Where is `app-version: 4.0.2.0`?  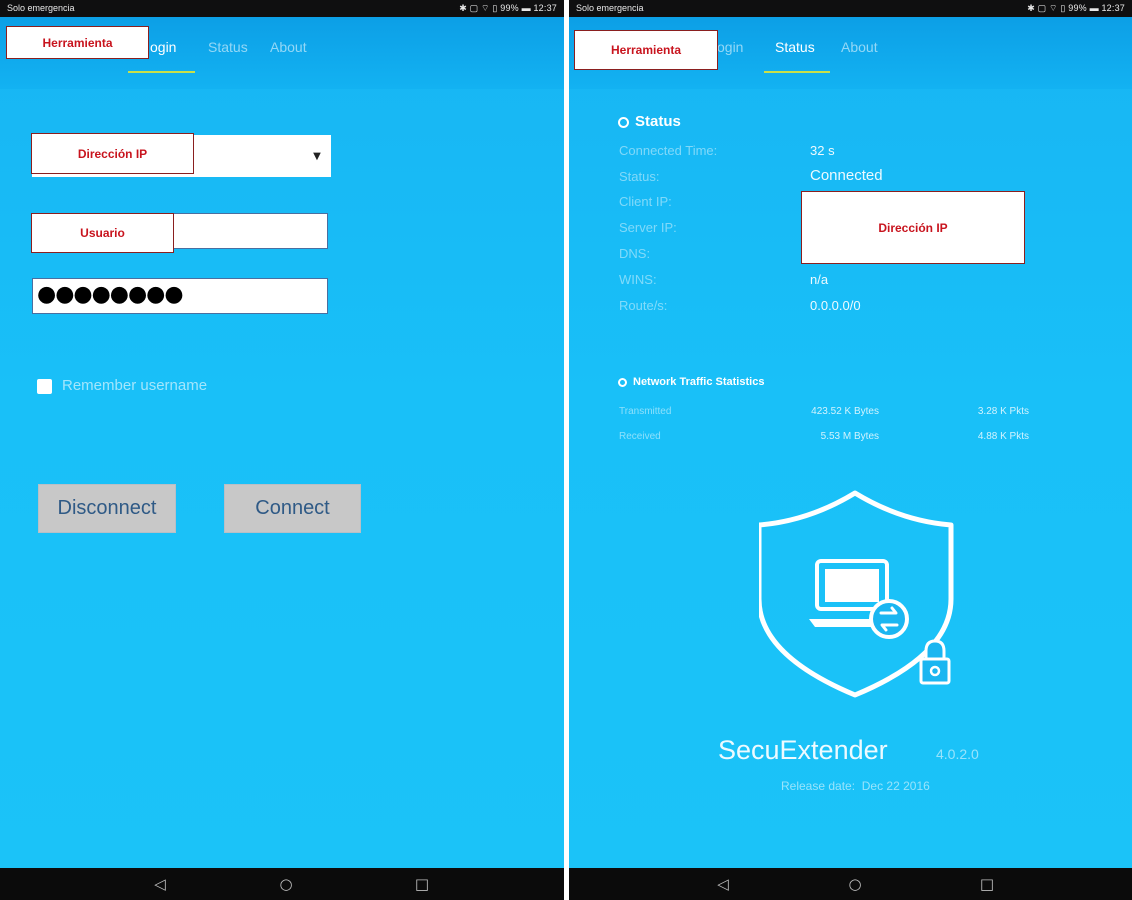
app-version: 4.0.2.0 is located at coordinates (957, 754).